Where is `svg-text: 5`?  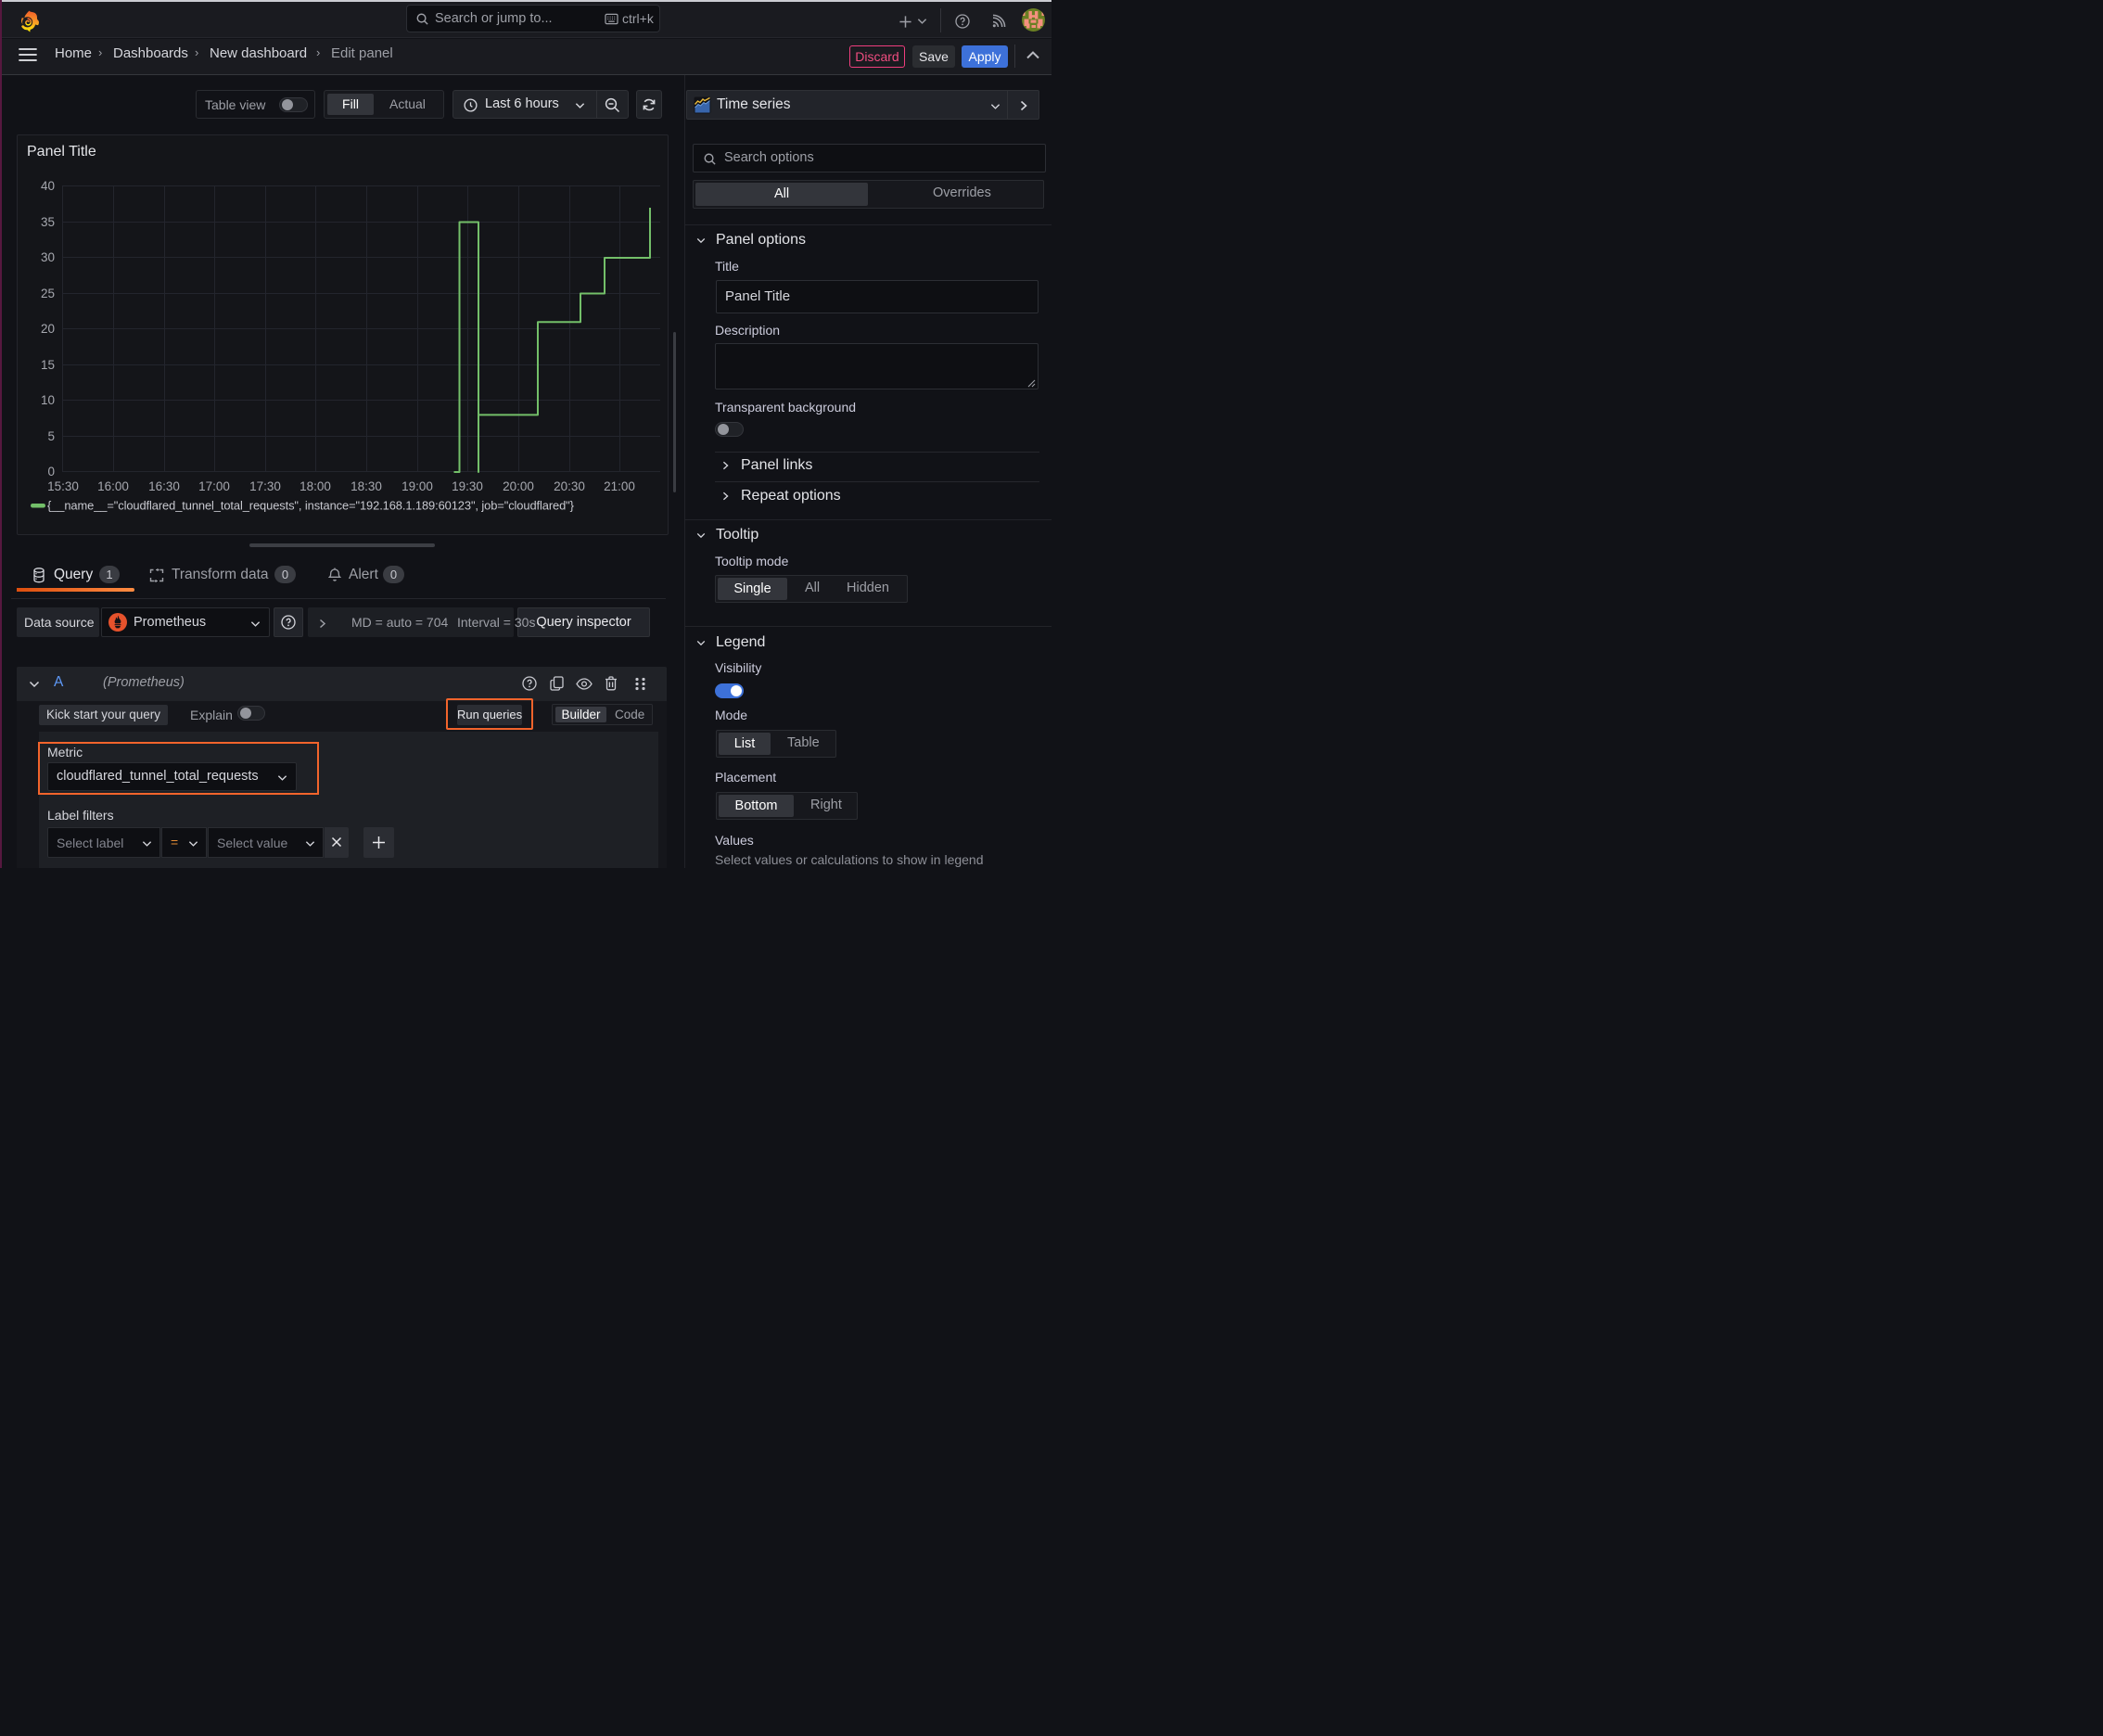 svg-text: 5 is located at coordinates (51, 436).